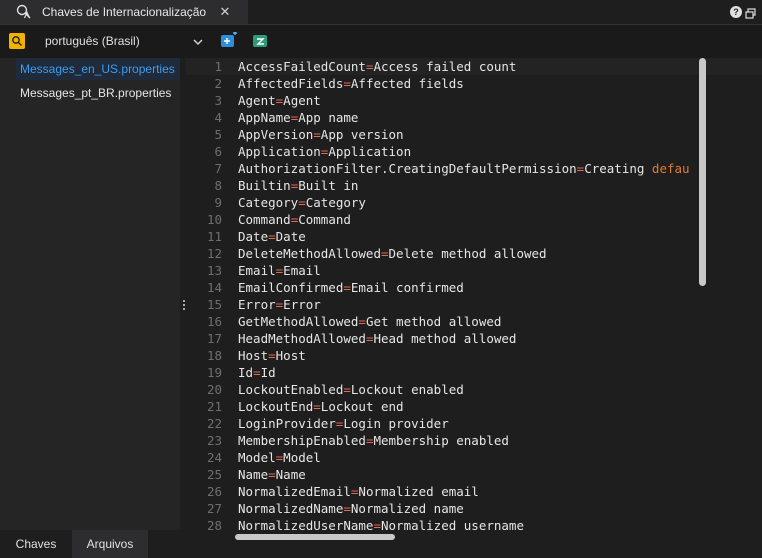 The image size is (762, 558). Describe the element at coordinates (324, 219) in the screenshot. I see `property-value: Command` at that location.